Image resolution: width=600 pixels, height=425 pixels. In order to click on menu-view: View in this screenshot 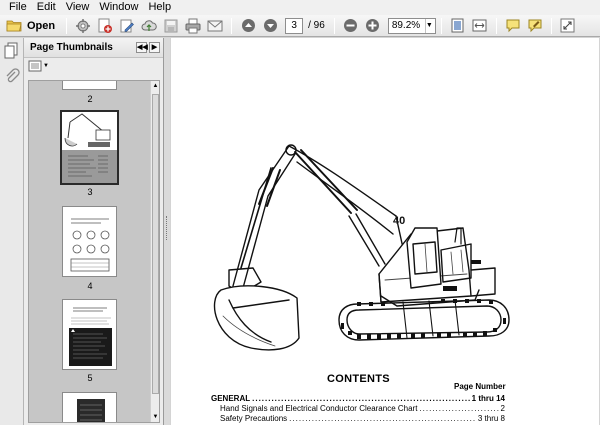, I will do `click(78, 7)`.